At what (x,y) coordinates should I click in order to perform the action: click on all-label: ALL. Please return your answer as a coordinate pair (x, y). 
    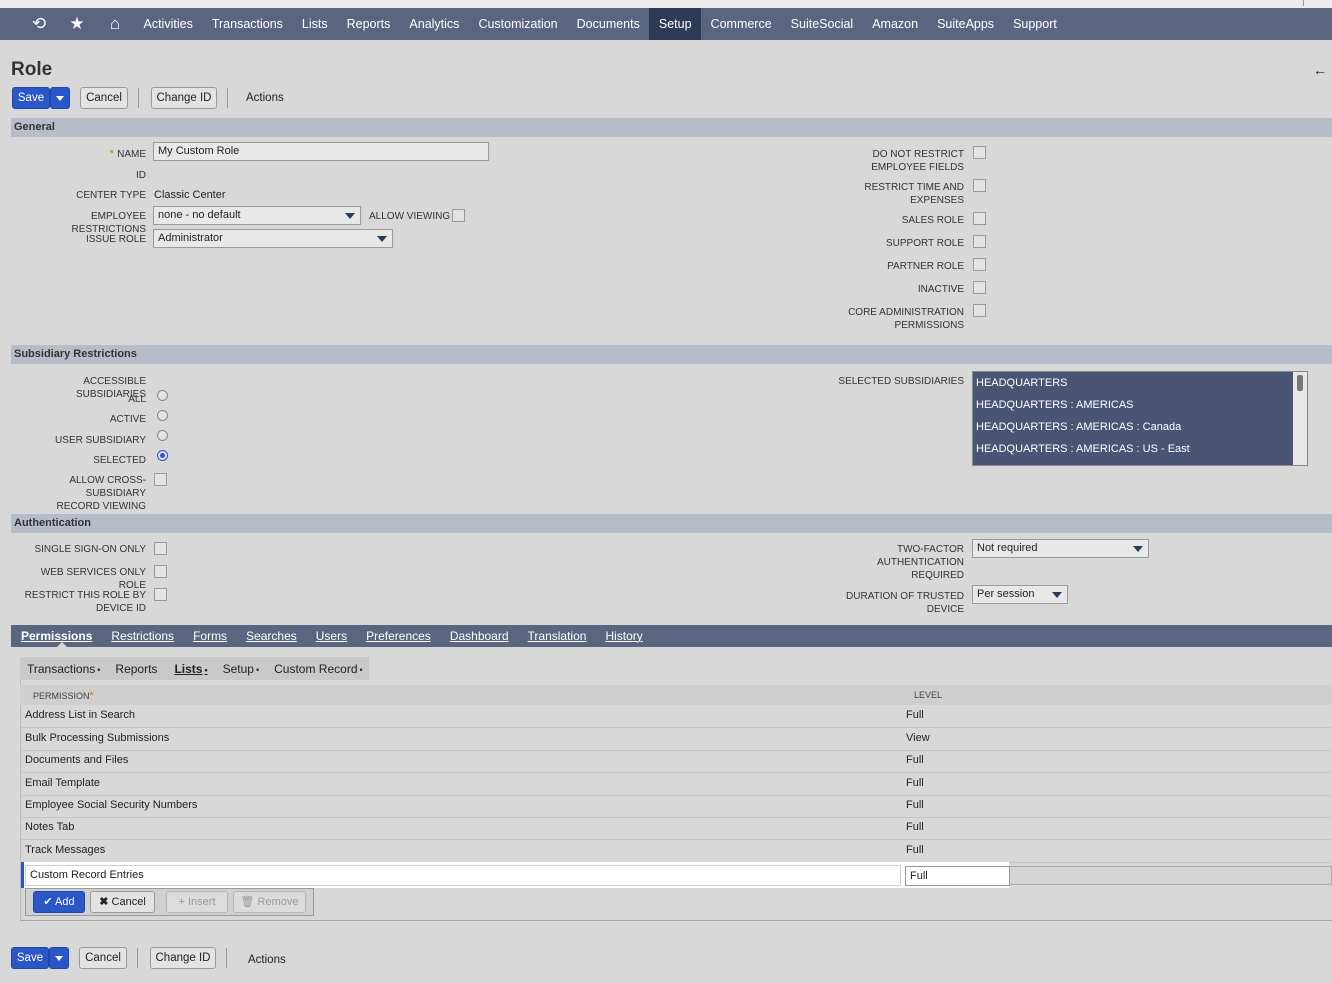
    Looking at the image, I should click on (137, 399).